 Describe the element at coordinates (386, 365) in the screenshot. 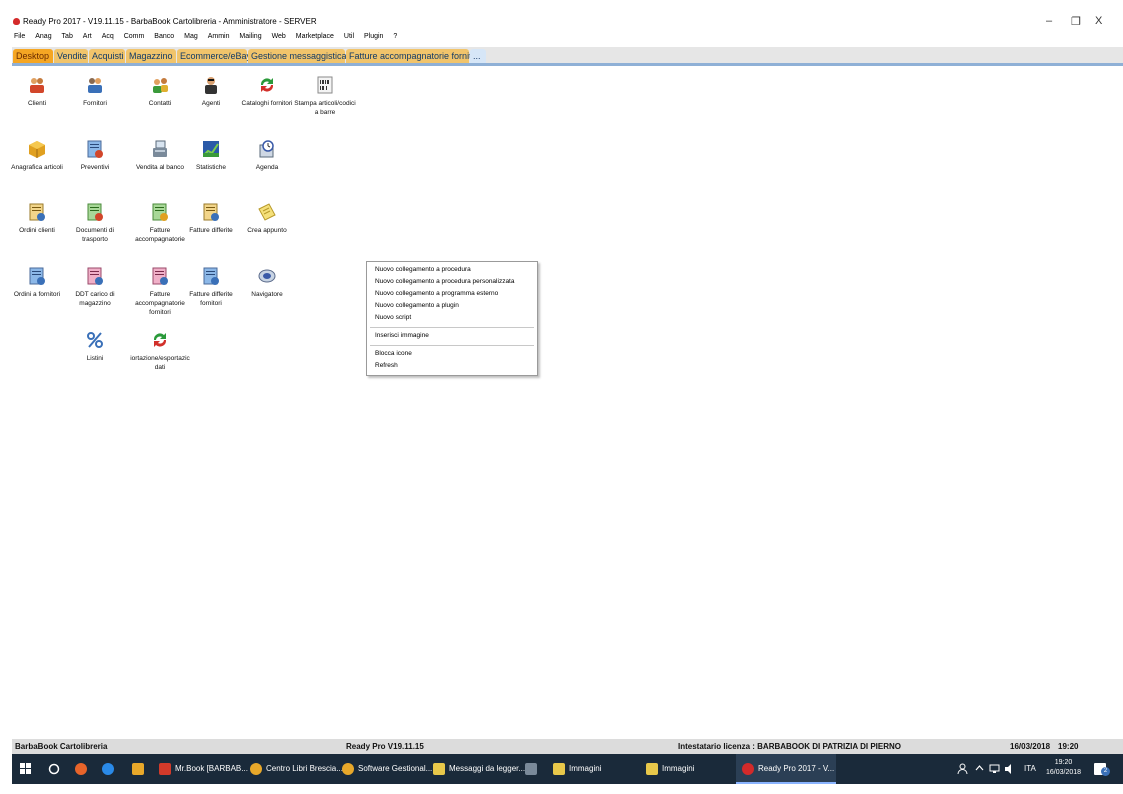

I see `ctx-refresh: Refresh` at that location.